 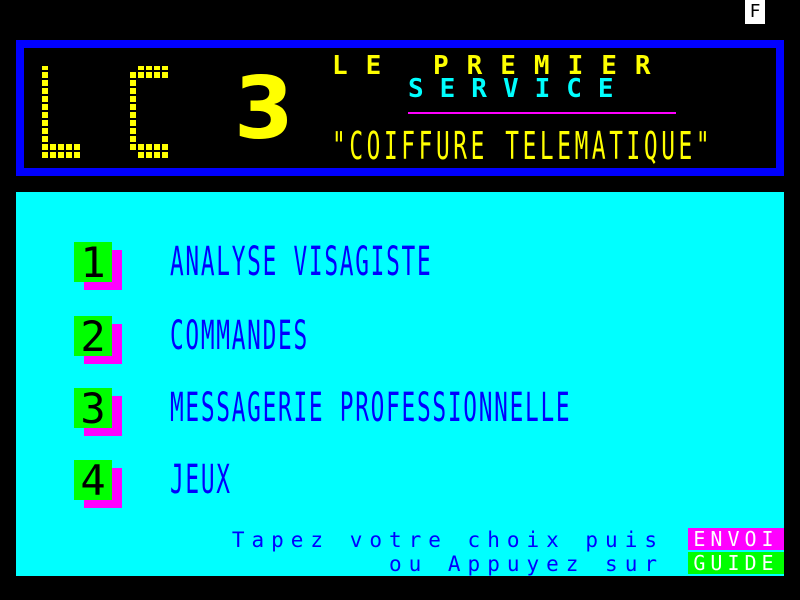 I want to click on menu-number-box: 1, so click(x=98, y=266).